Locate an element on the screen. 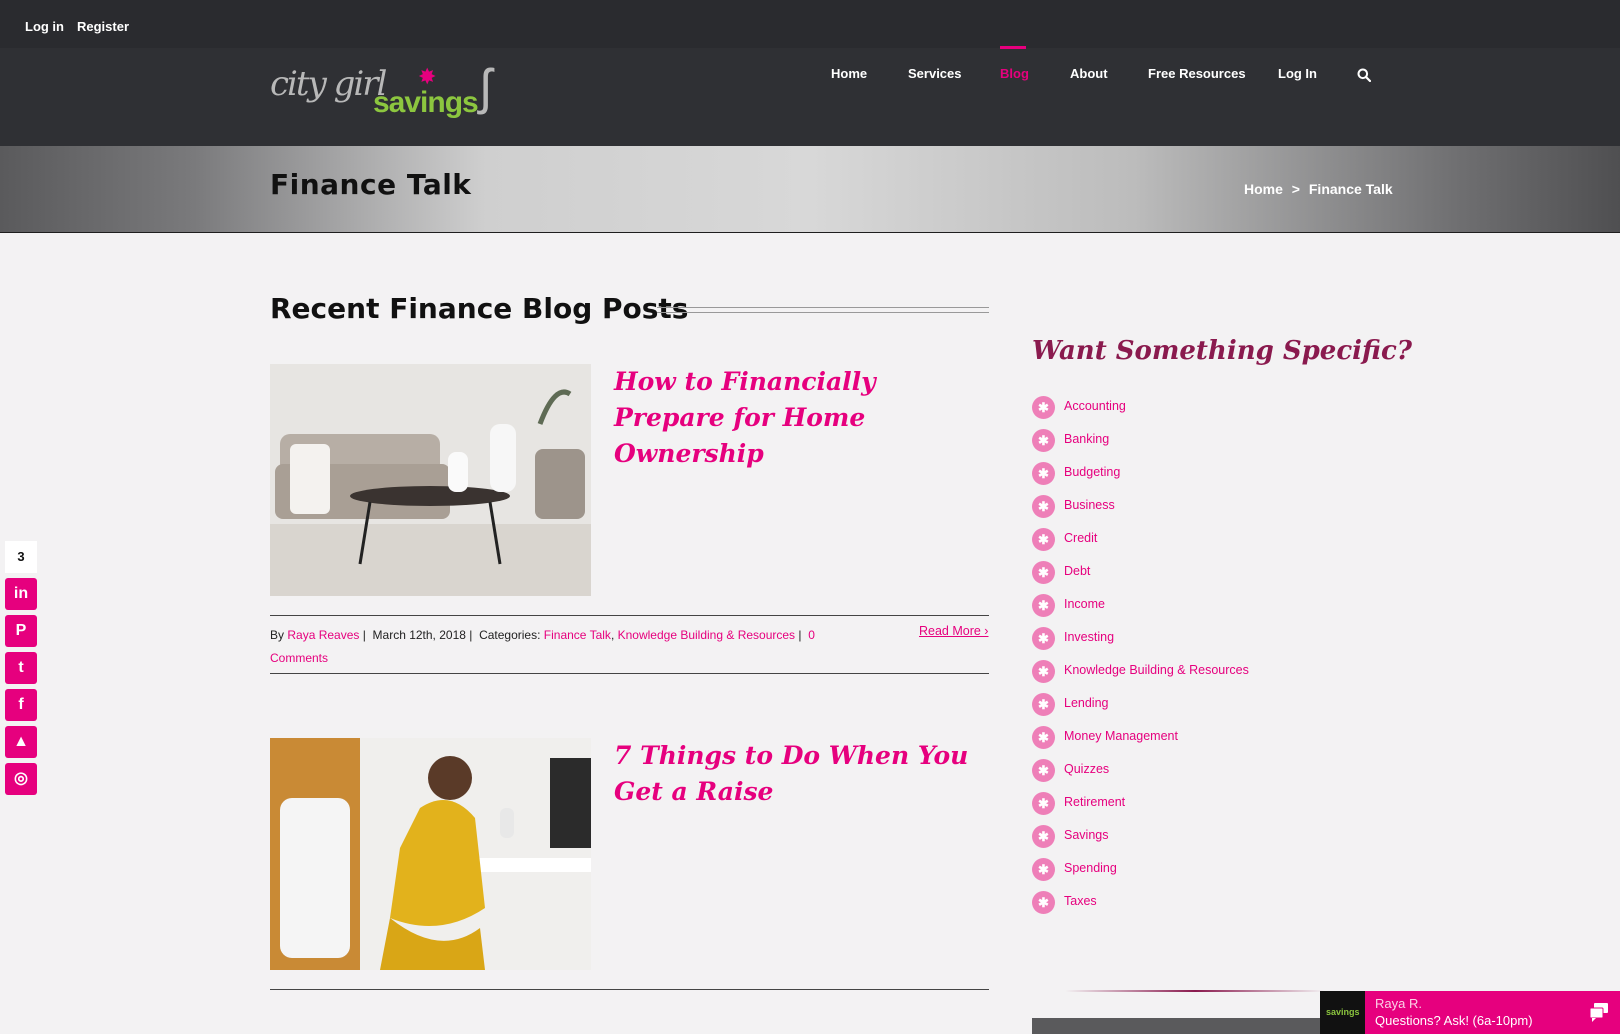 The height and width of the screenshot is (1034, 1620). category-label: Accounting is located at coordinates (1095, 406).